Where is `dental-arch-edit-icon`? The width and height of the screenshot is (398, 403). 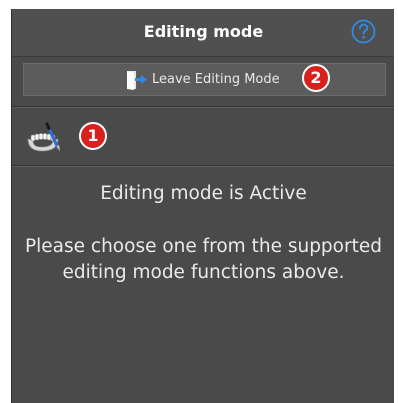 dental-arch-edit-icon is located at coordinates (45, 138).